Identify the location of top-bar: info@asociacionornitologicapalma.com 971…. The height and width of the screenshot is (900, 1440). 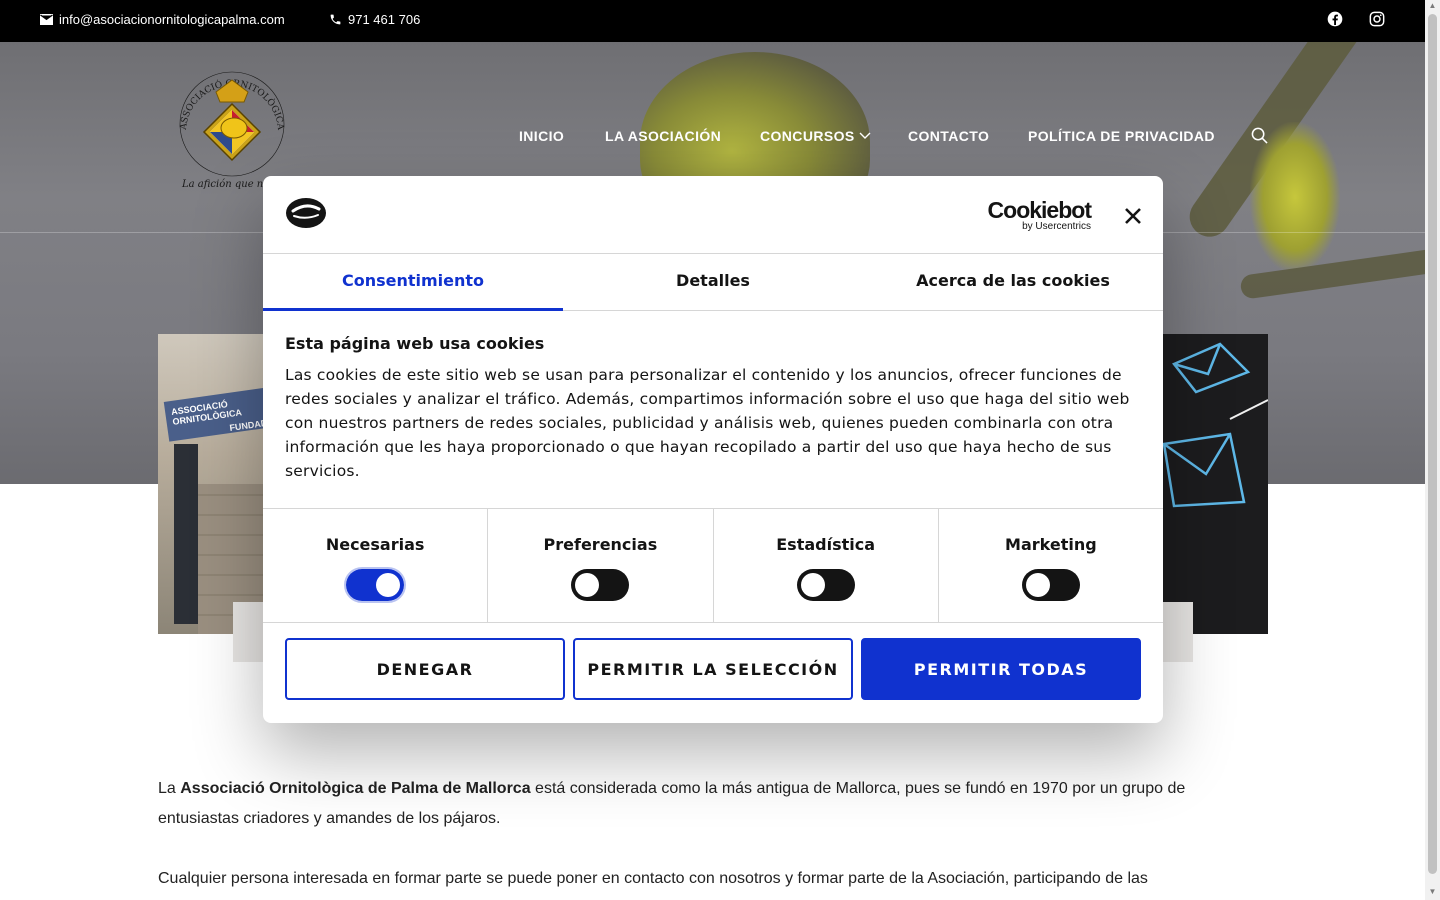
(712, 21).